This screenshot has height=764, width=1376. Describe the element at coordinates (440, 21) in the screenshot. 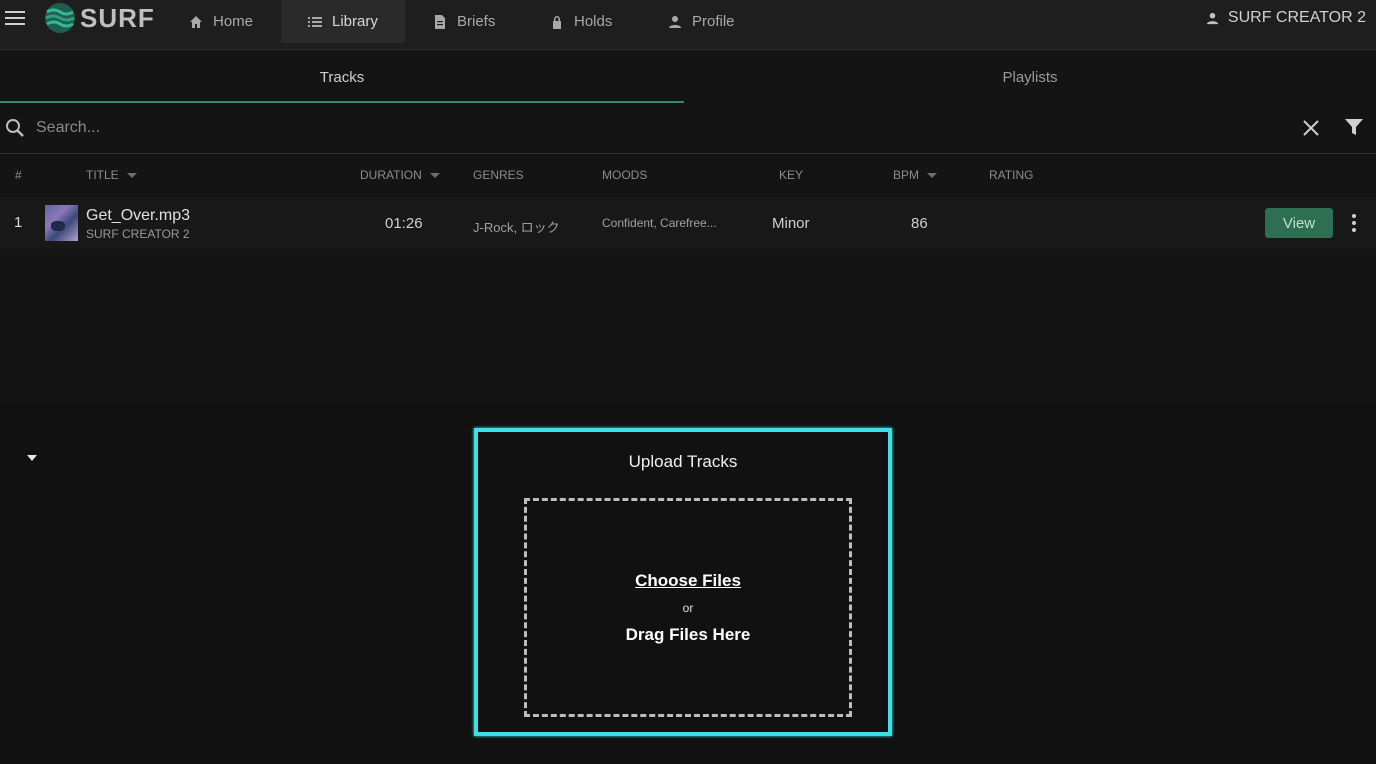

I see `document-icon` at that location.